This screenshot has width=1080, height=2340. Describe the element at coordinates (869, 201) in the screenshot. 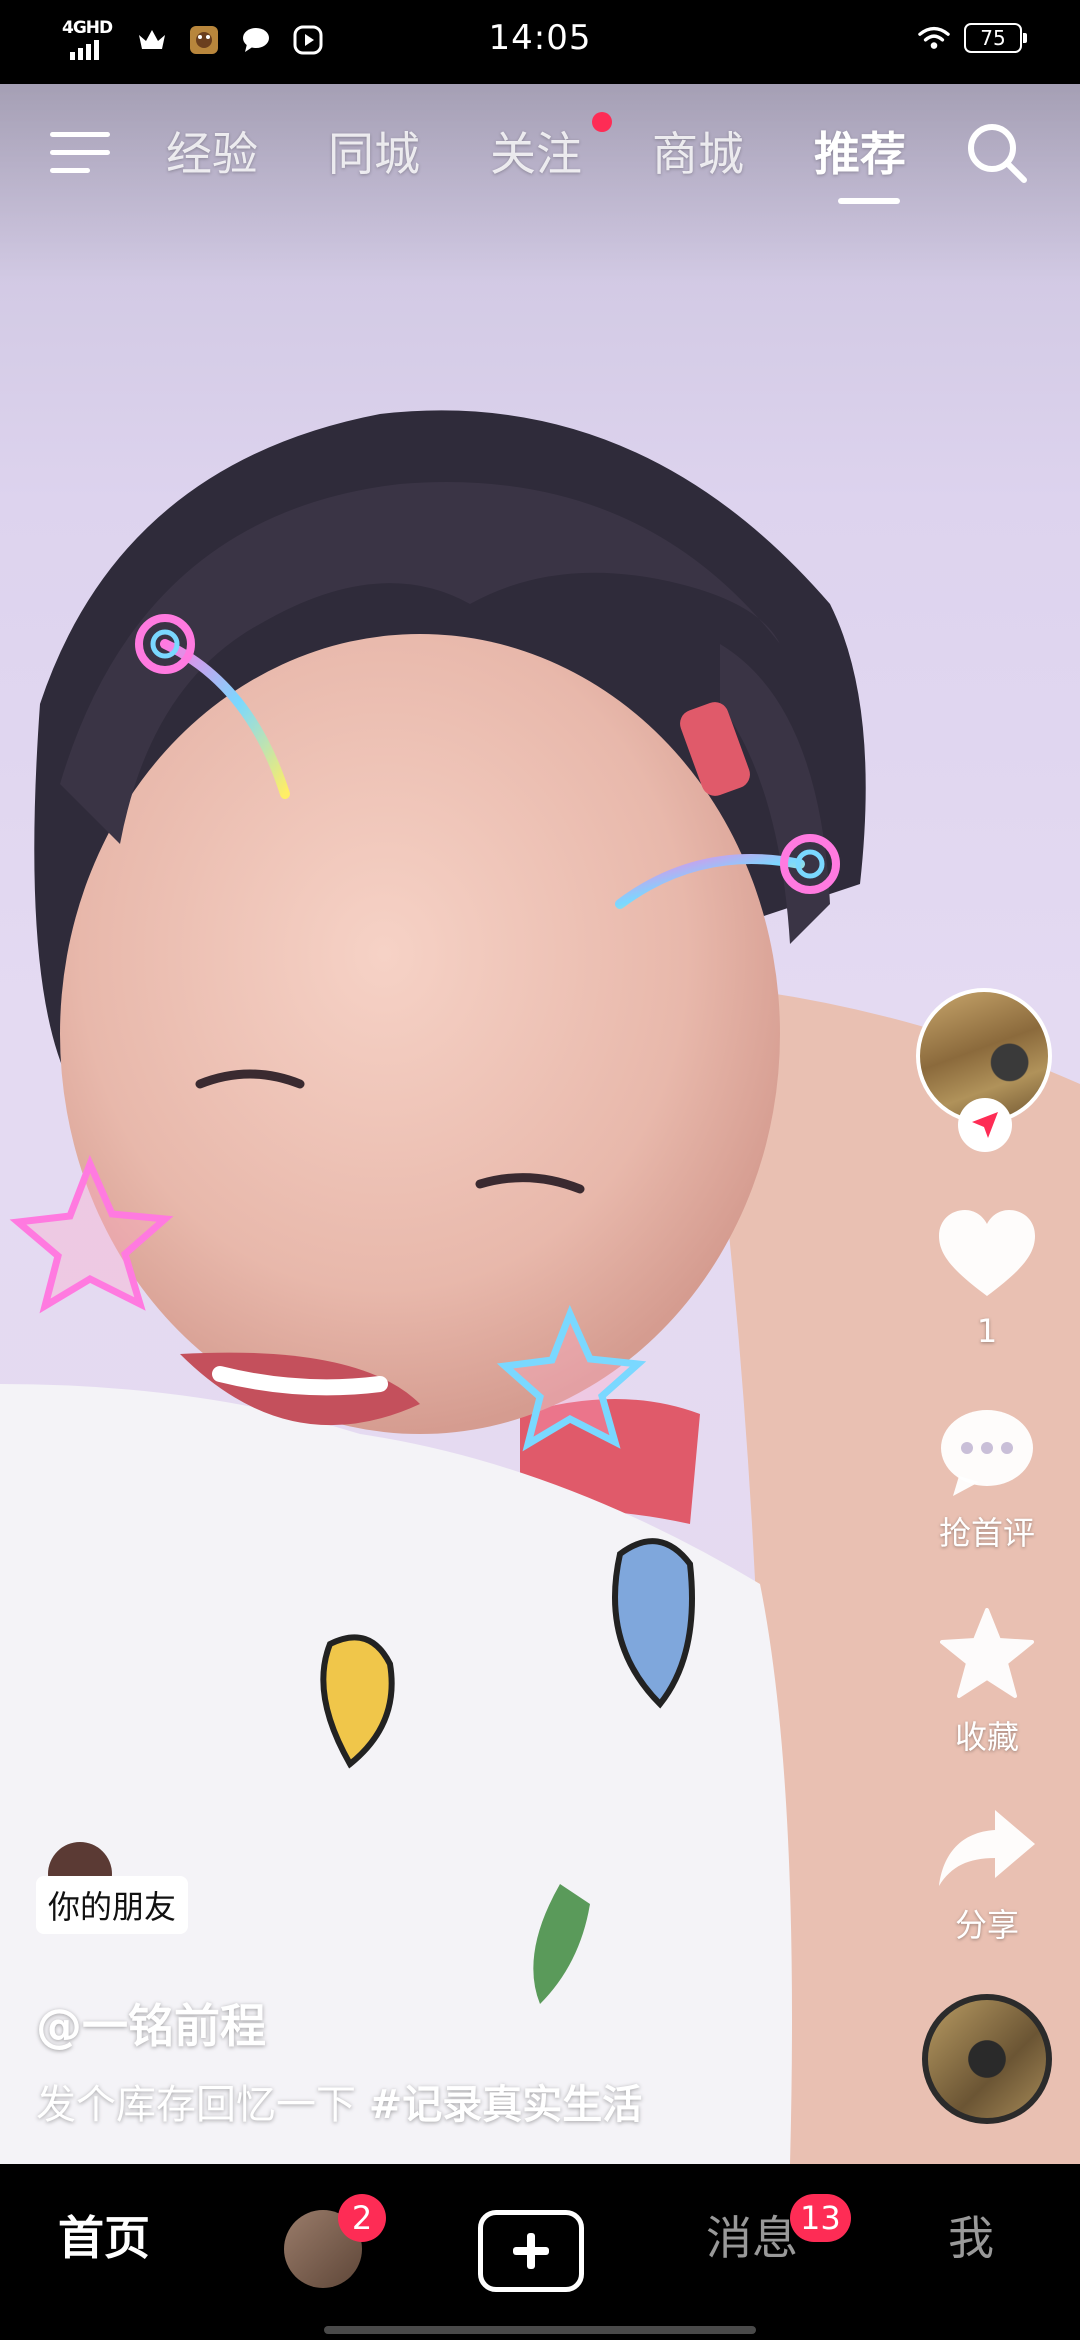

I see `active-tab-indicator` at that location.